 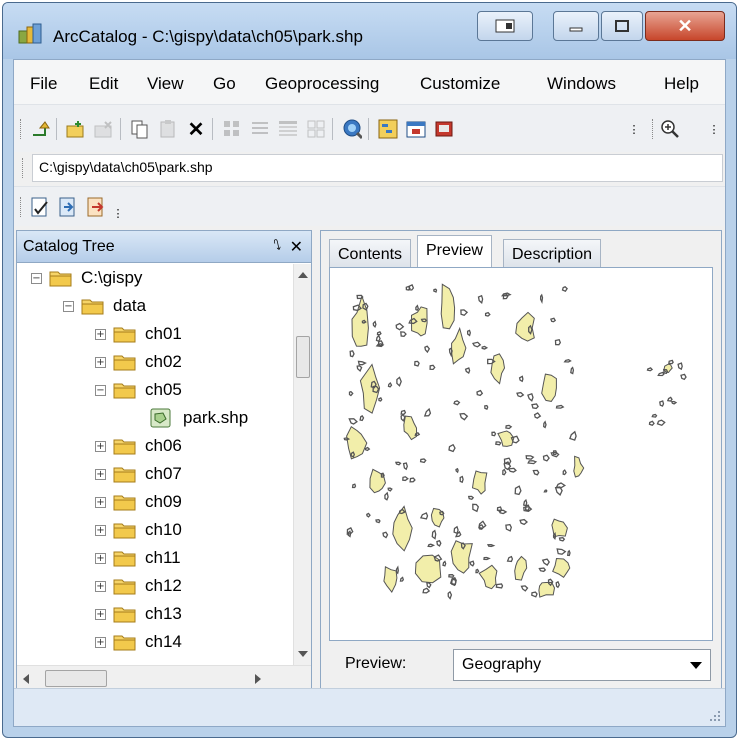 What do you see at coordinates (582, 665) in the screenshot?
I see `preview-type-select: Geography` at bounding box center [582, 665].